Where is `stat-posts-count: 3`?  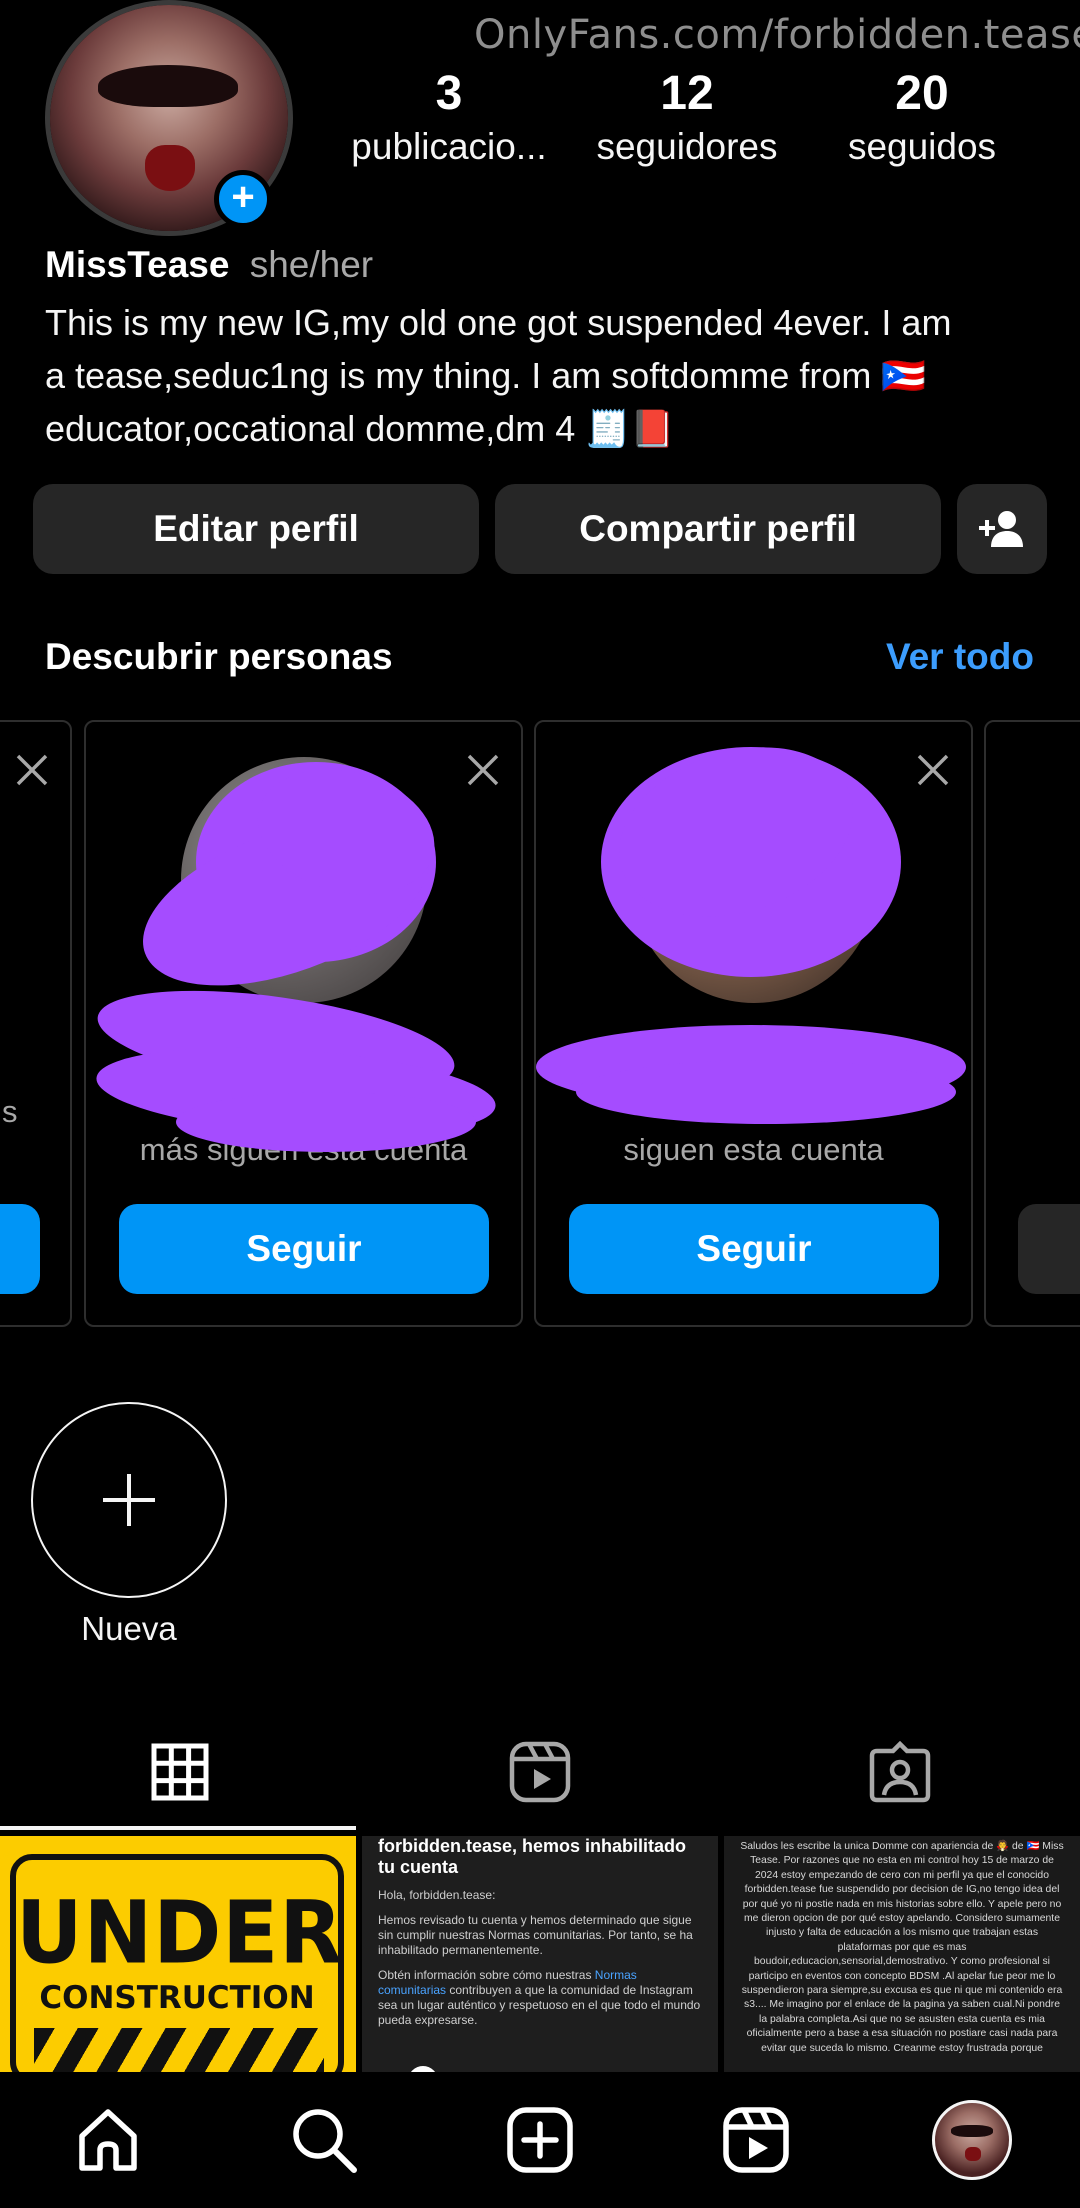
stat-posts-count: 3 is located at coordinates (449, 93).